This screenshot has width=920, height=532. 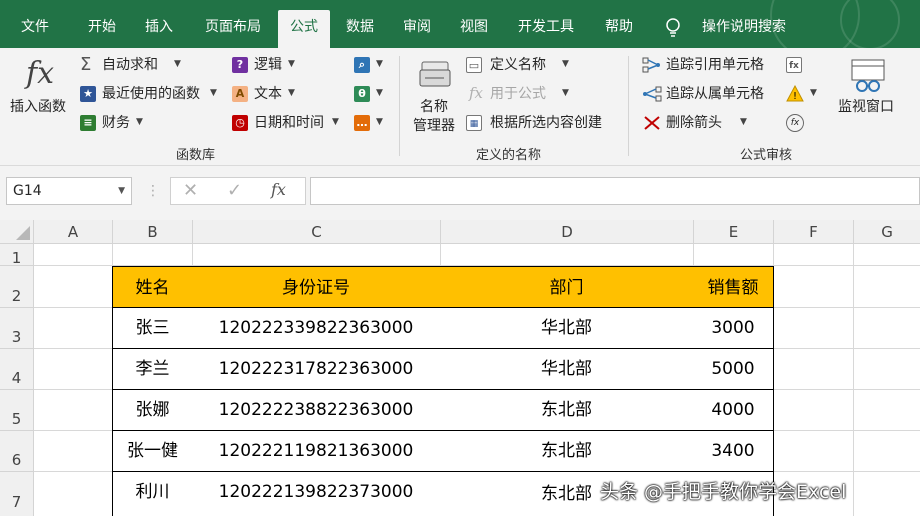 What do you see at coordinates (152, 493) in the screenshot?
I see `table-cell: 利川` at bounding box center [152, 493].